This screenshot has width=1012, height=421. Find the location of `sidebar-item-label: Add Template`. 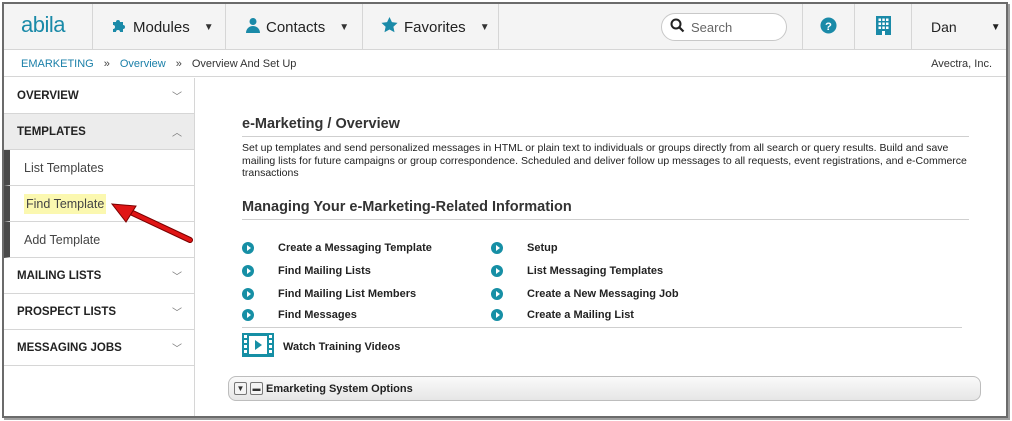

sidebar-item-label: Add Template is located at coordinates (62, 239).